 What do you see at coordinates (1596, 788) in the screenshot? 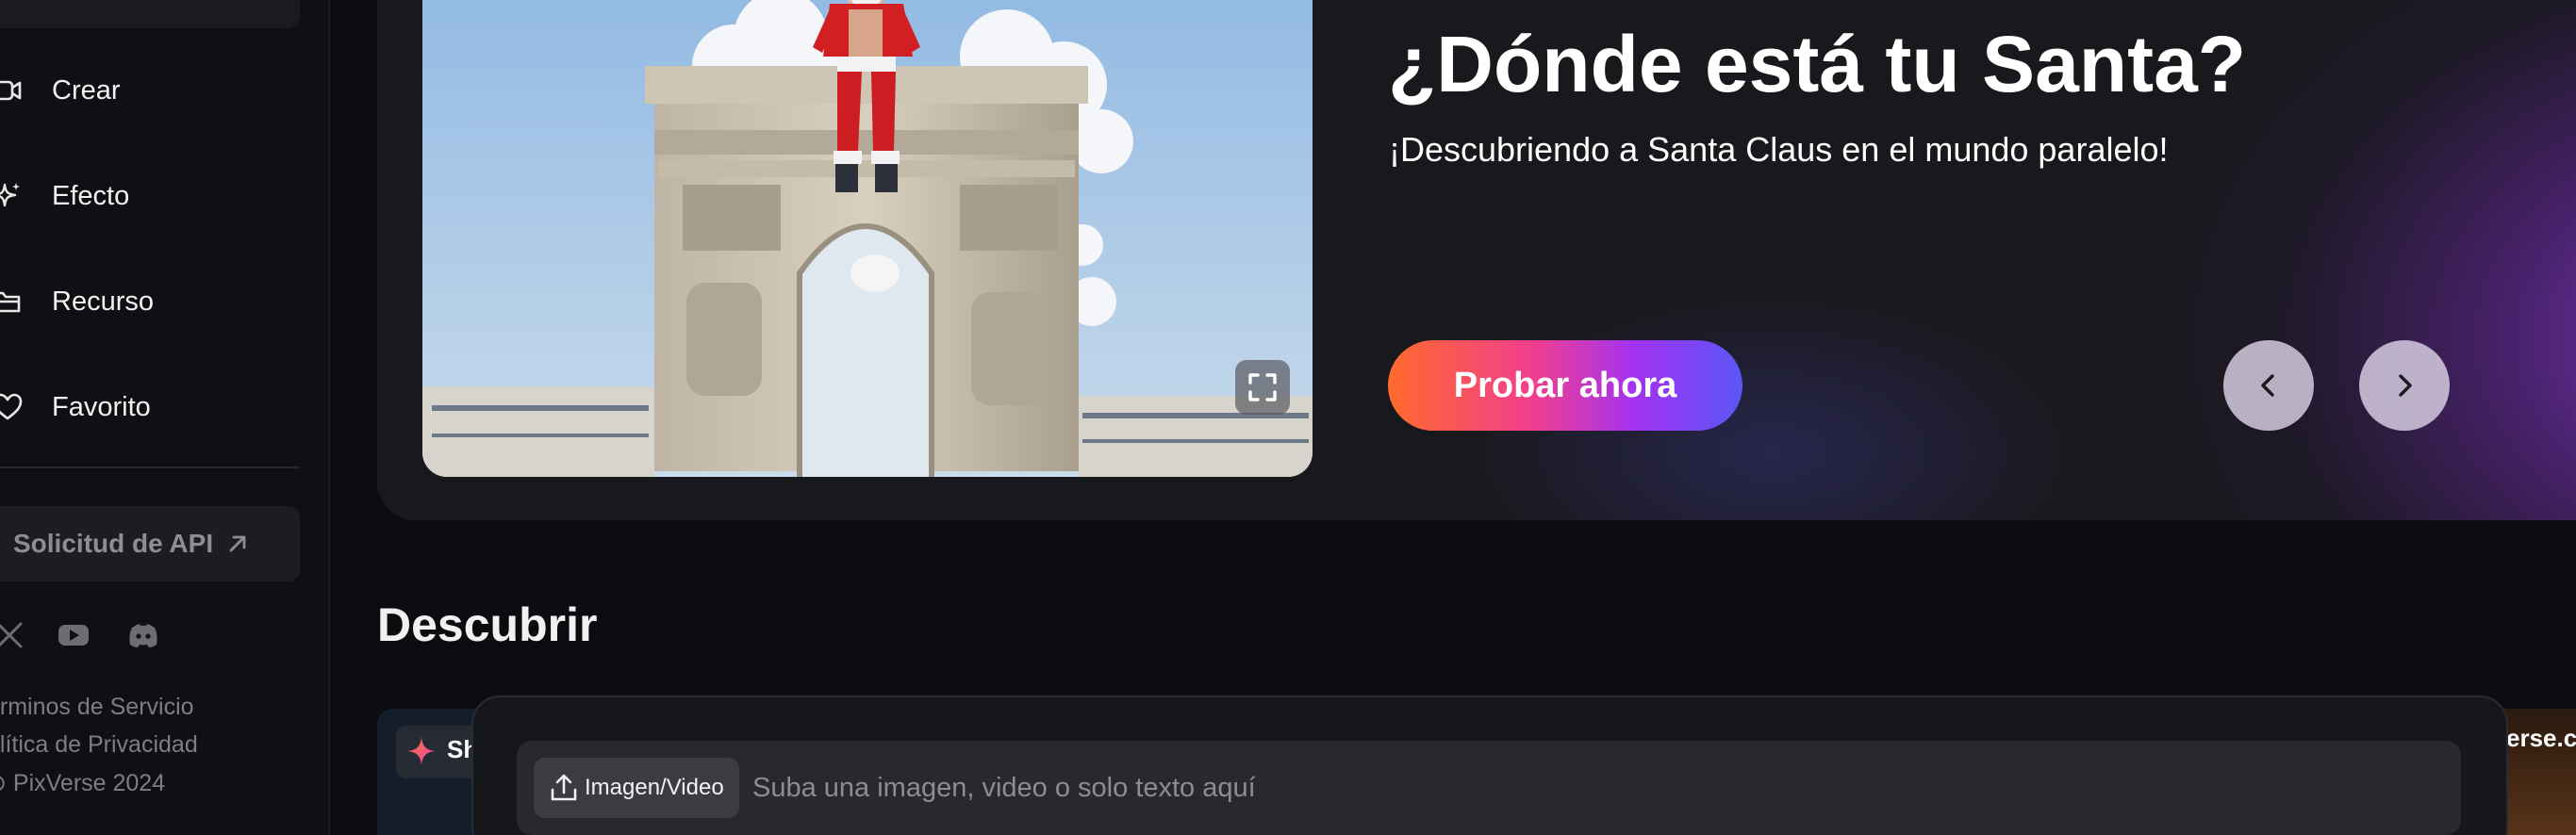
I see `prompt-input` at bounding box center [1596, 788].